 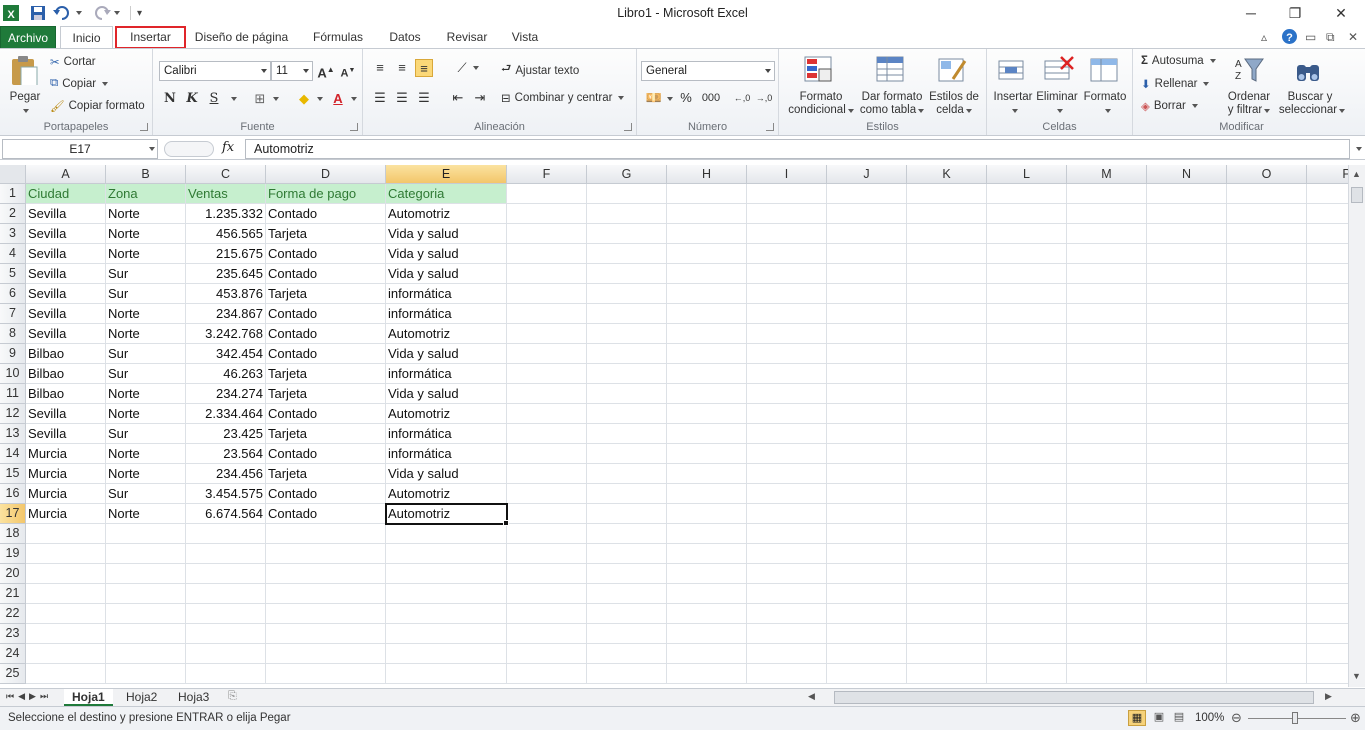 What do you see at coordinates (787, 214) in the screenshot?
I see `cell-i2` at bounding box center [787, 214].